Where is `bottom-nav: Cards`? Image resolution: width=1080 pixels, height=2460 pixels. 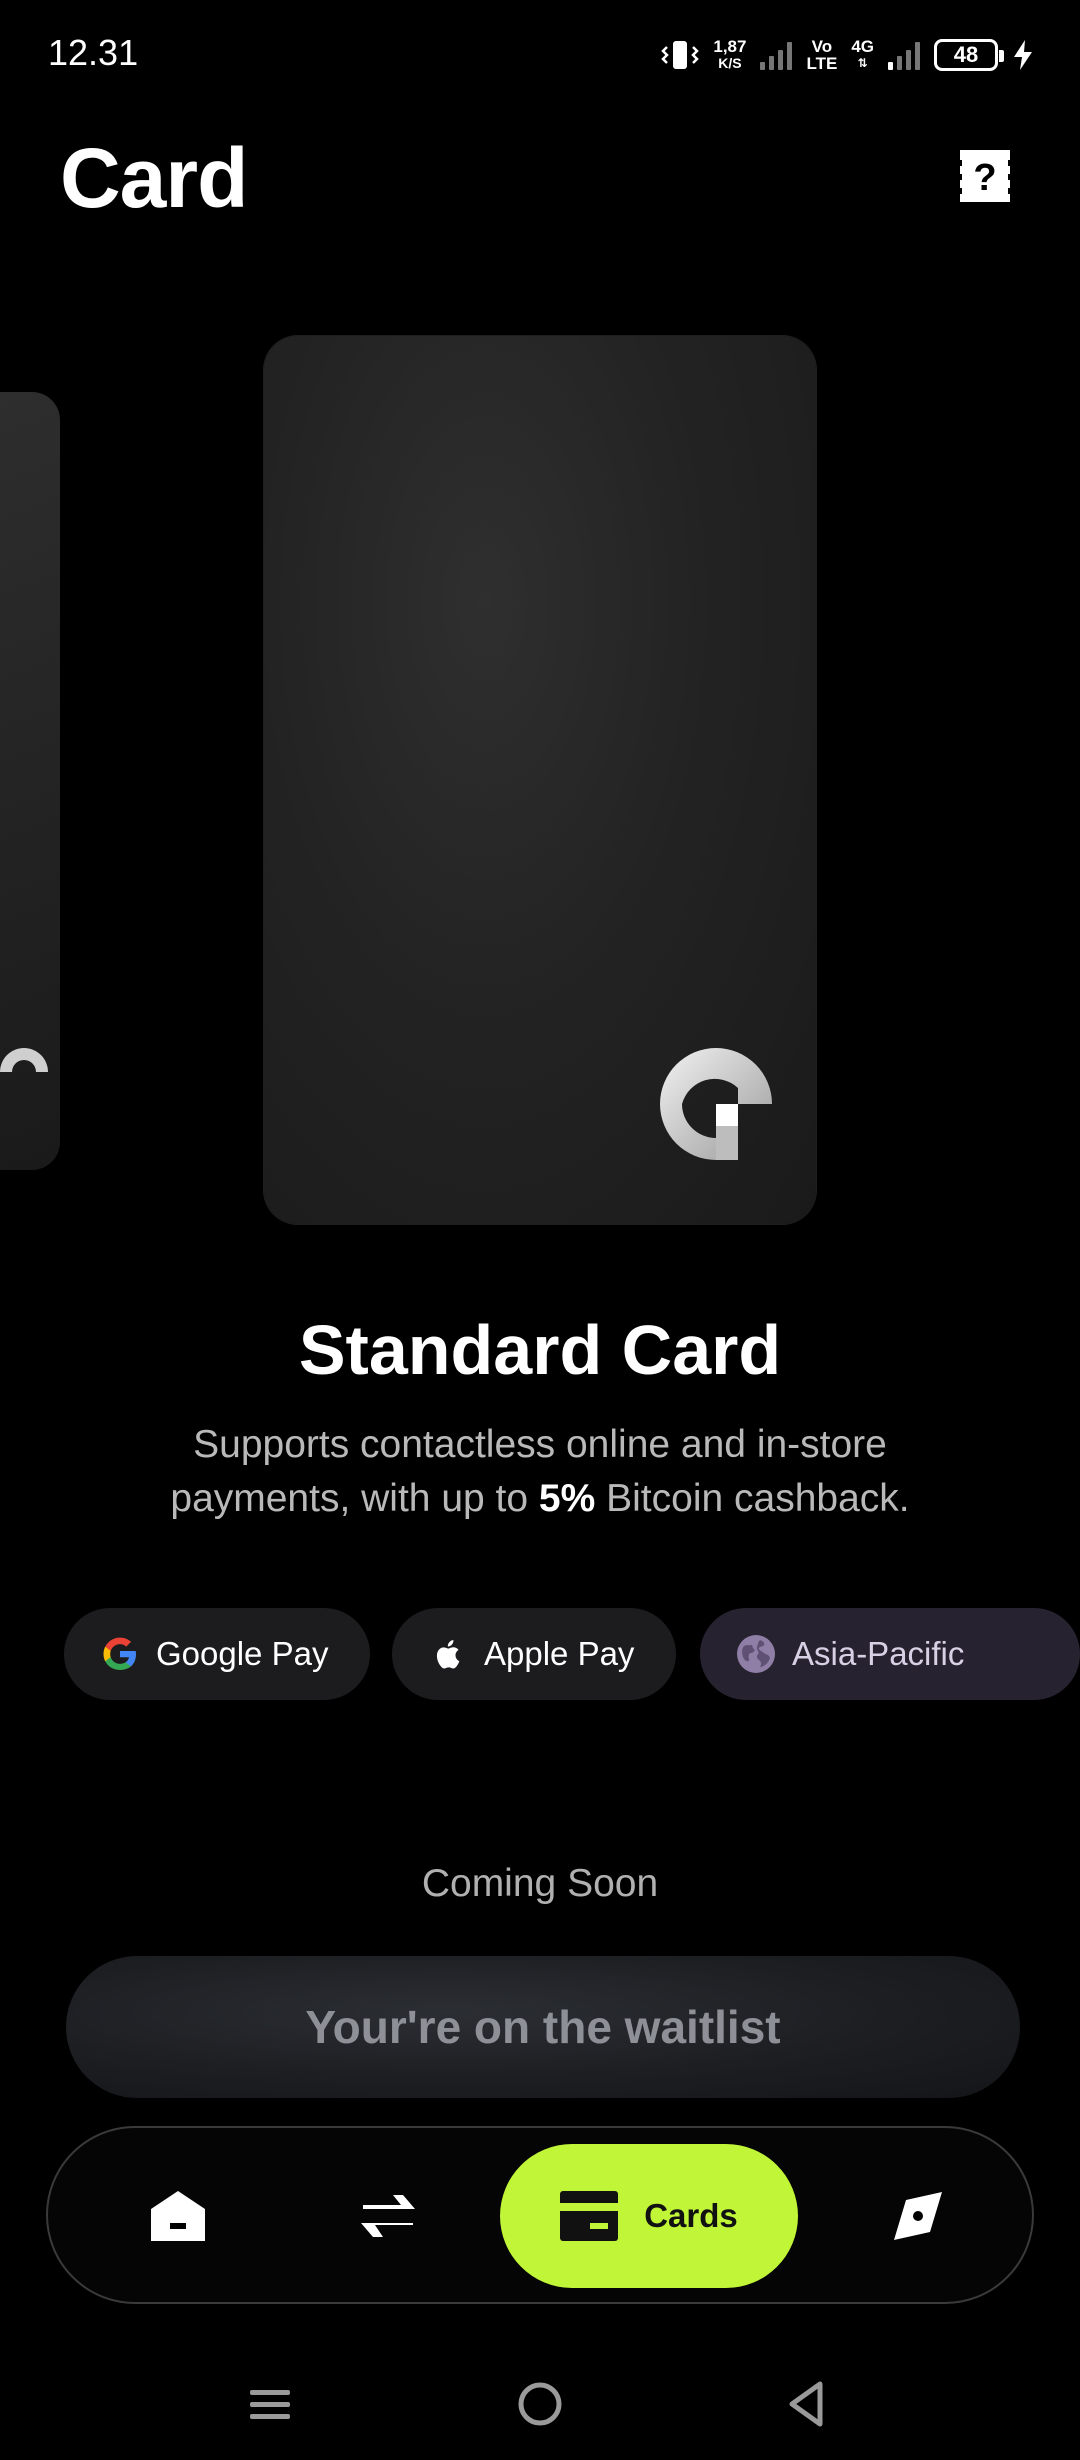
bottom-nav: Cards is located at coordinates (540, 2215).